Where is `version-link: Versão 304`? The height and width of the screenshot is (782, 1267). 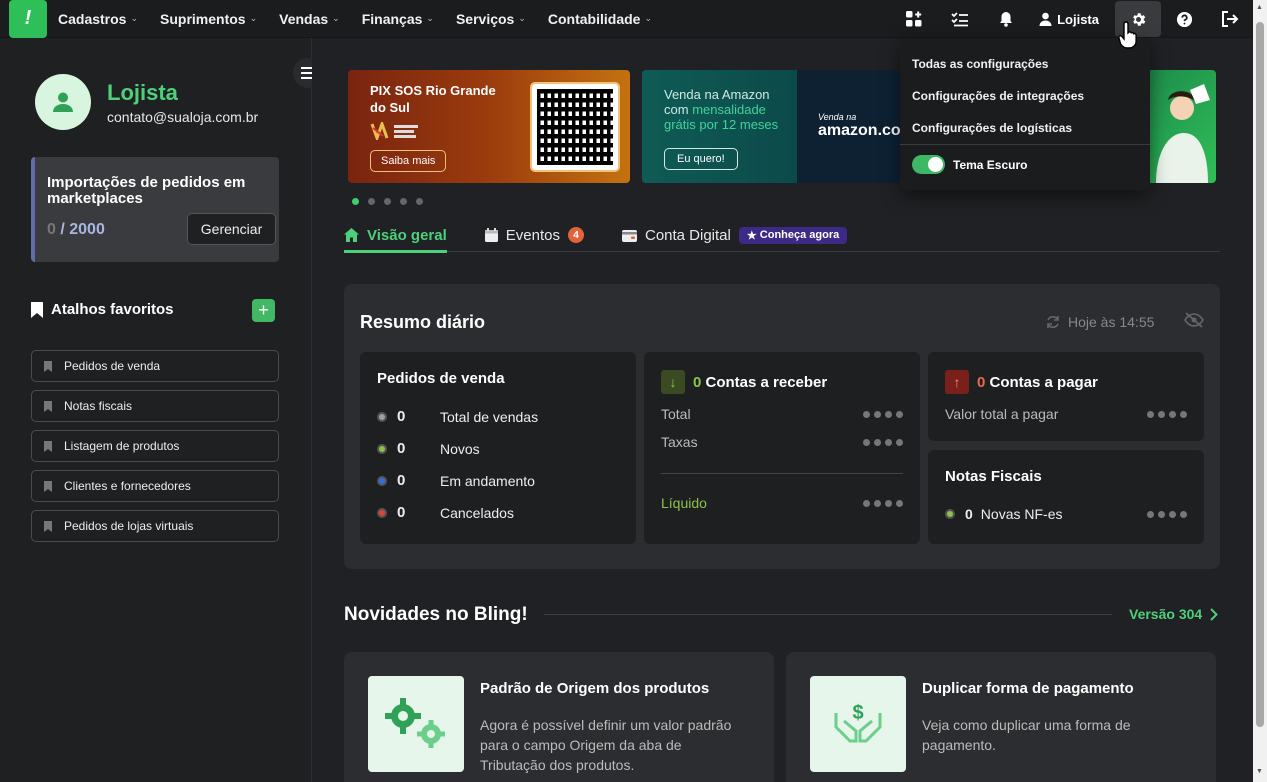
version-link: Versão 304 is located at coordinates (1174, 614).